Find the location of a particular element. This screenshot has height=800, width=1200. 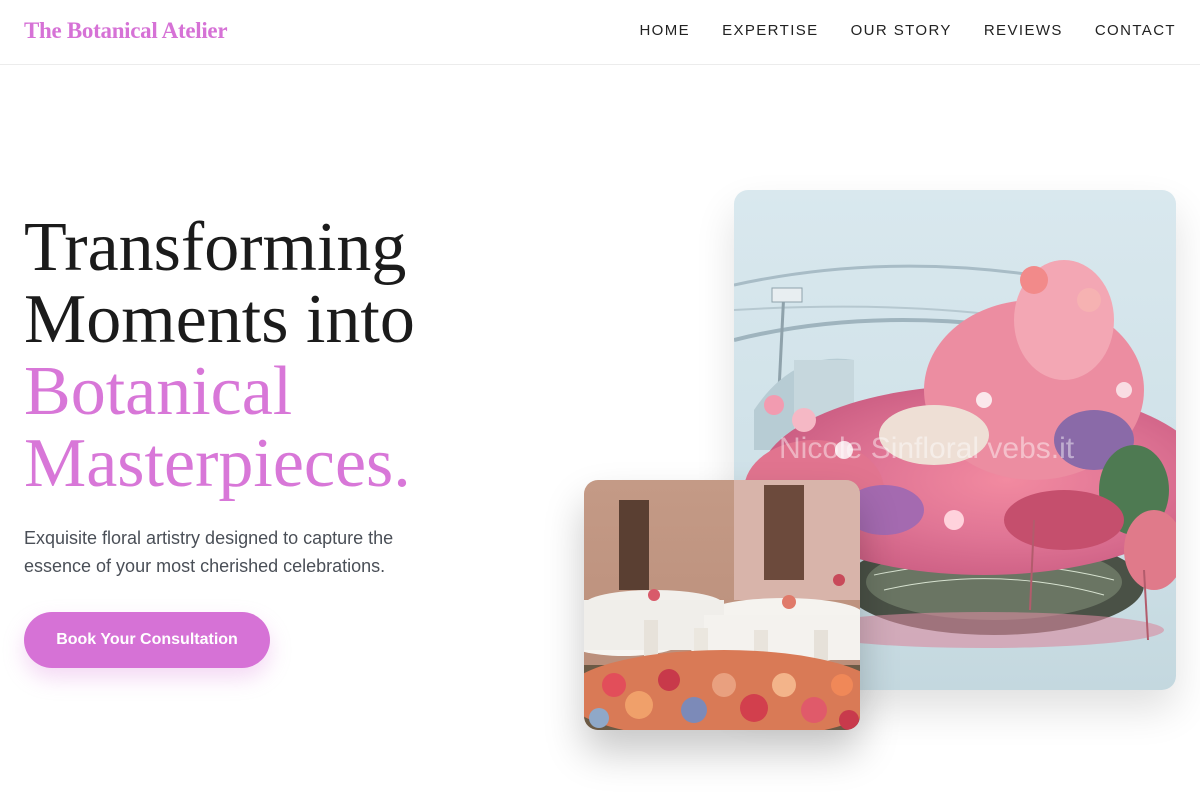

headline-line-1: Transforming is located at coordinates (215, 247).